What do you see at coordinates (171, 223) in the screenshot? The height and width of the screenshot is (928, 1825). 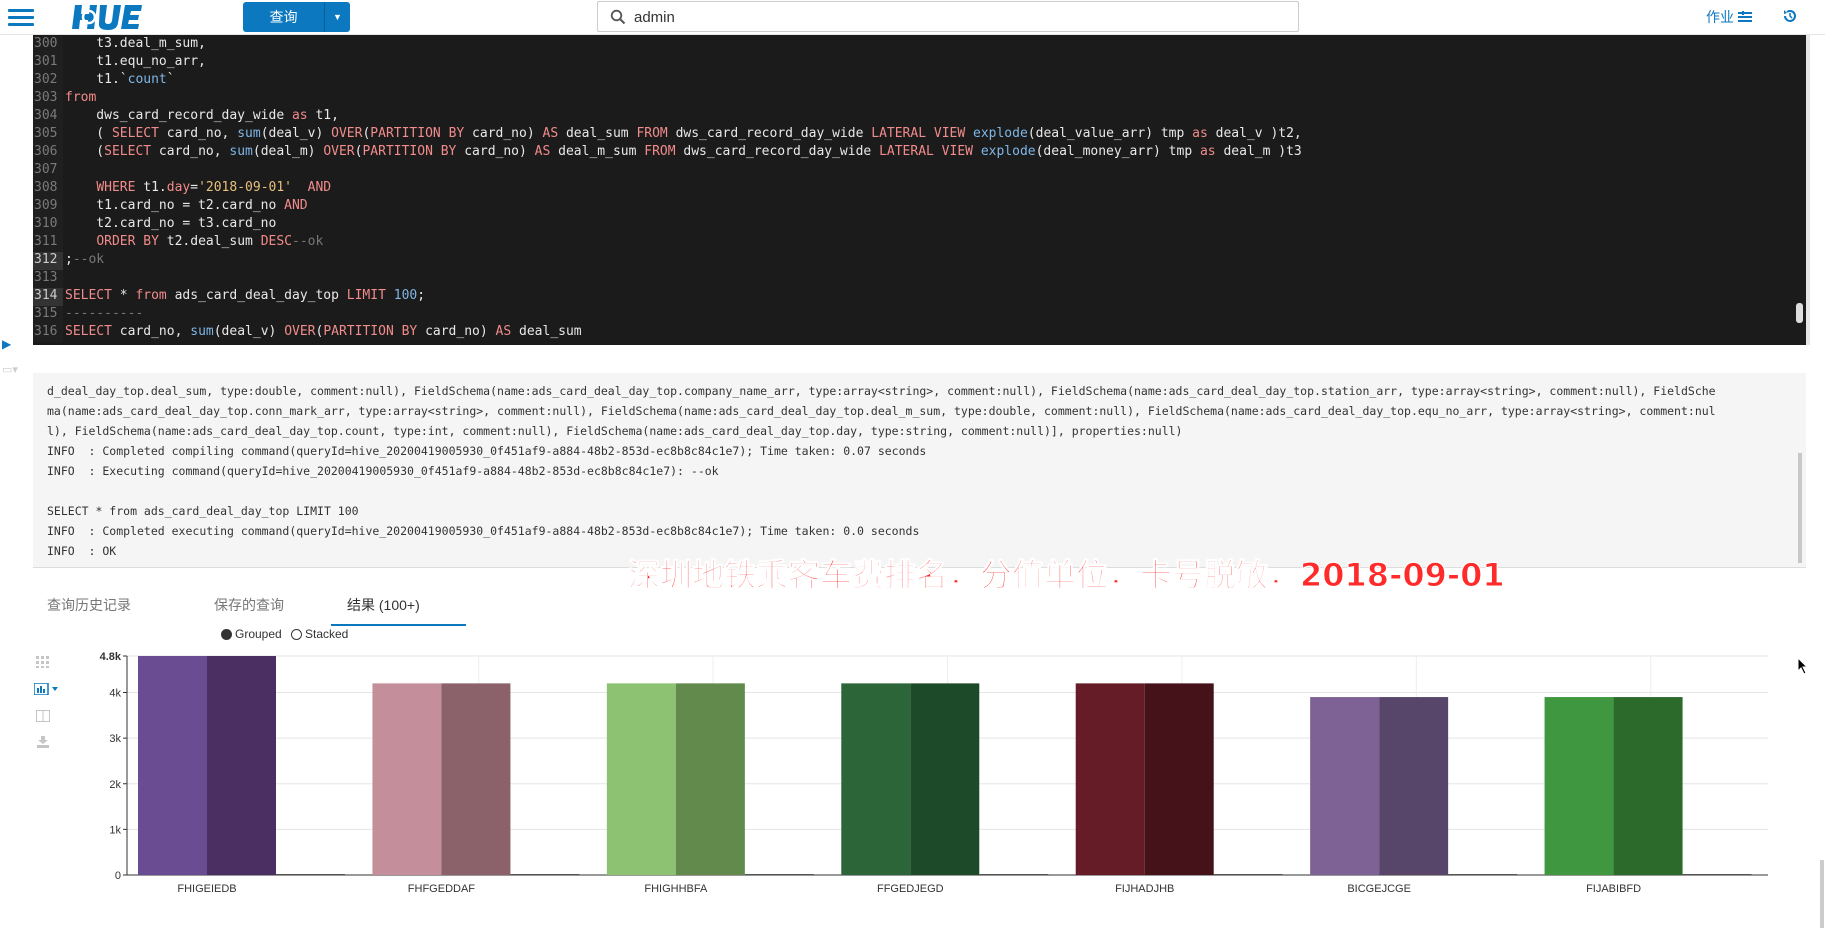 I see `code-text: t2.card_no = t3.card_no` at bounding box center [171, 223].